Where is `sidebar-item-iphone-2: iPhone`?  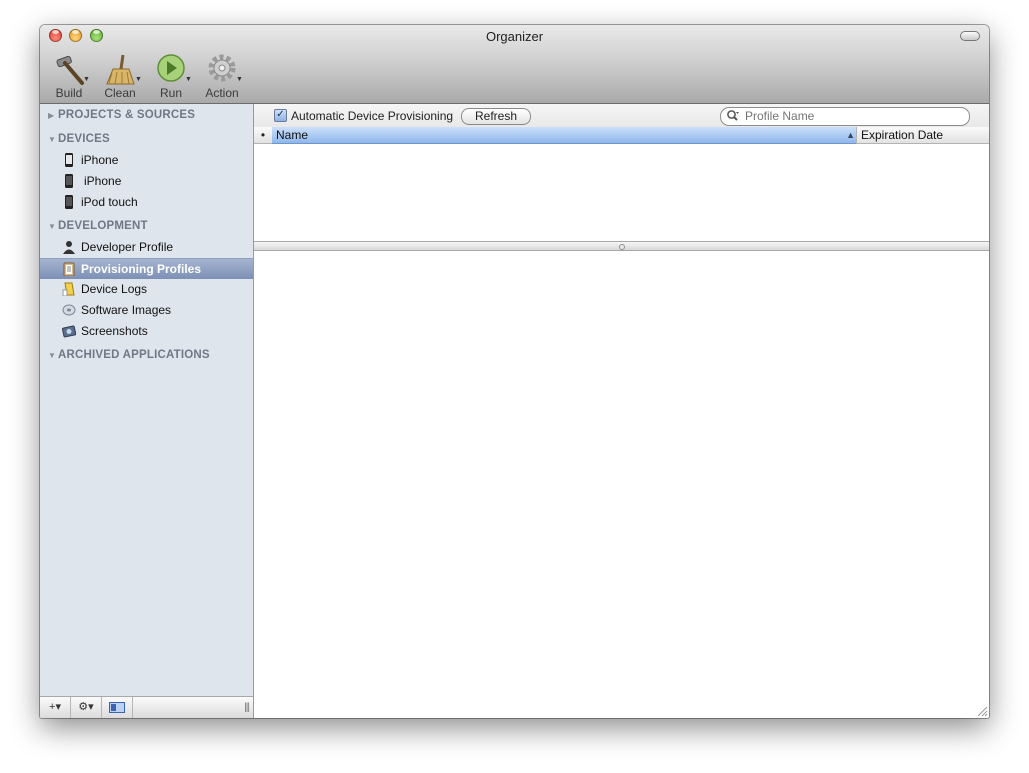
sidebar-item-iphone-2: iPhone is located at coordinates (146, 181).